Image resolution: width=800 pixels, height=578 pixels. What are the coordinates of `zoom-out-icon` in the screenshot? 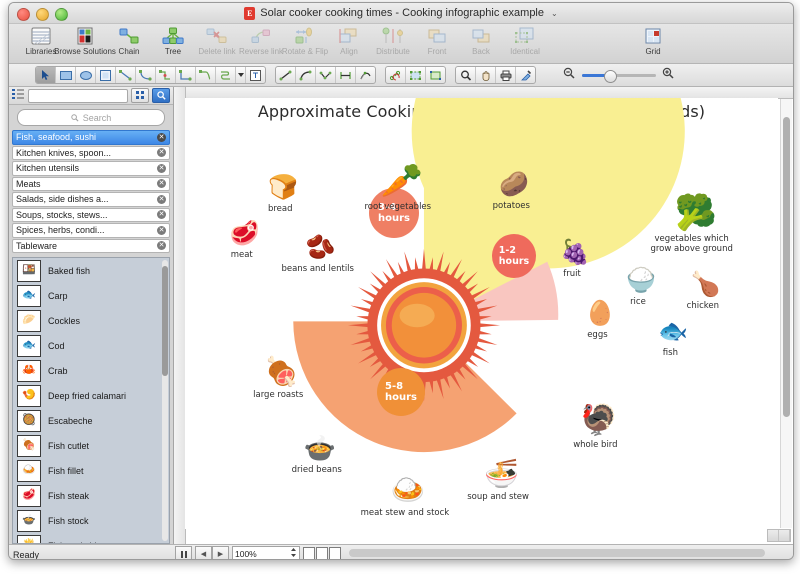 It's located at (569, 75).